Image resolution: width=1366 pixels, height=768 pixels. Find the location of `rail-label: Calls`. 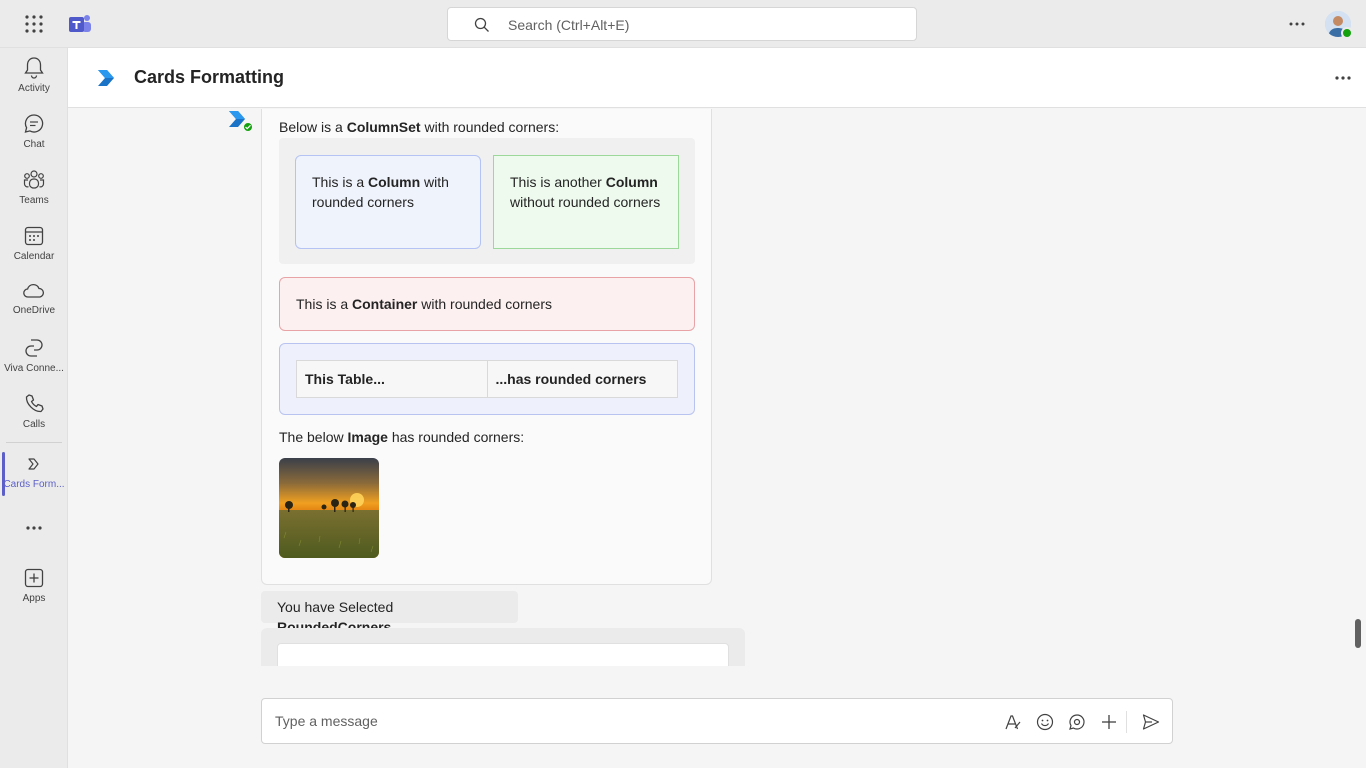

rail-label: Calls is located at coordinates (34, 424).